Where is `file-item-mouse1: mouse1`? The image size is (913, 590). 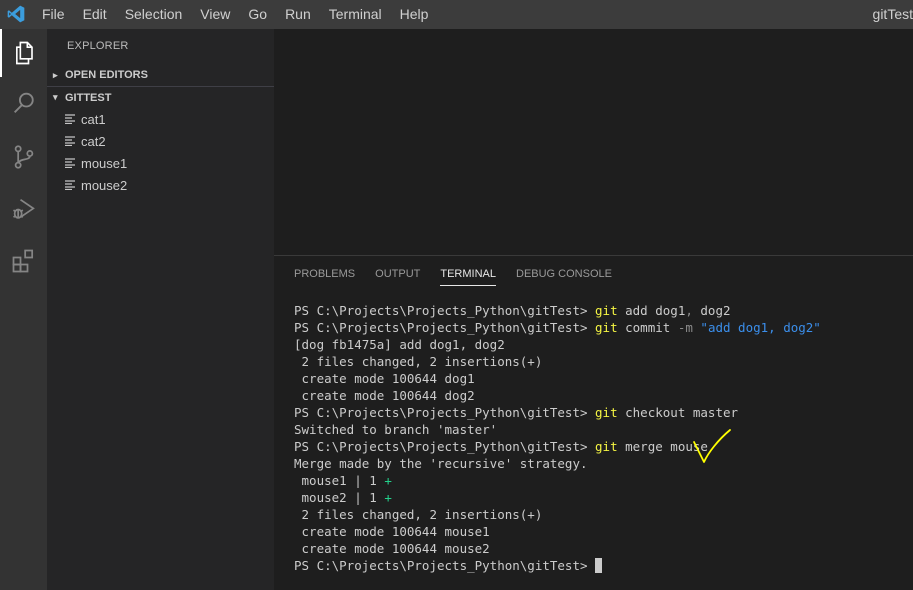 file-item-mouse1: mouse1 is located at coordinates (96, 163).